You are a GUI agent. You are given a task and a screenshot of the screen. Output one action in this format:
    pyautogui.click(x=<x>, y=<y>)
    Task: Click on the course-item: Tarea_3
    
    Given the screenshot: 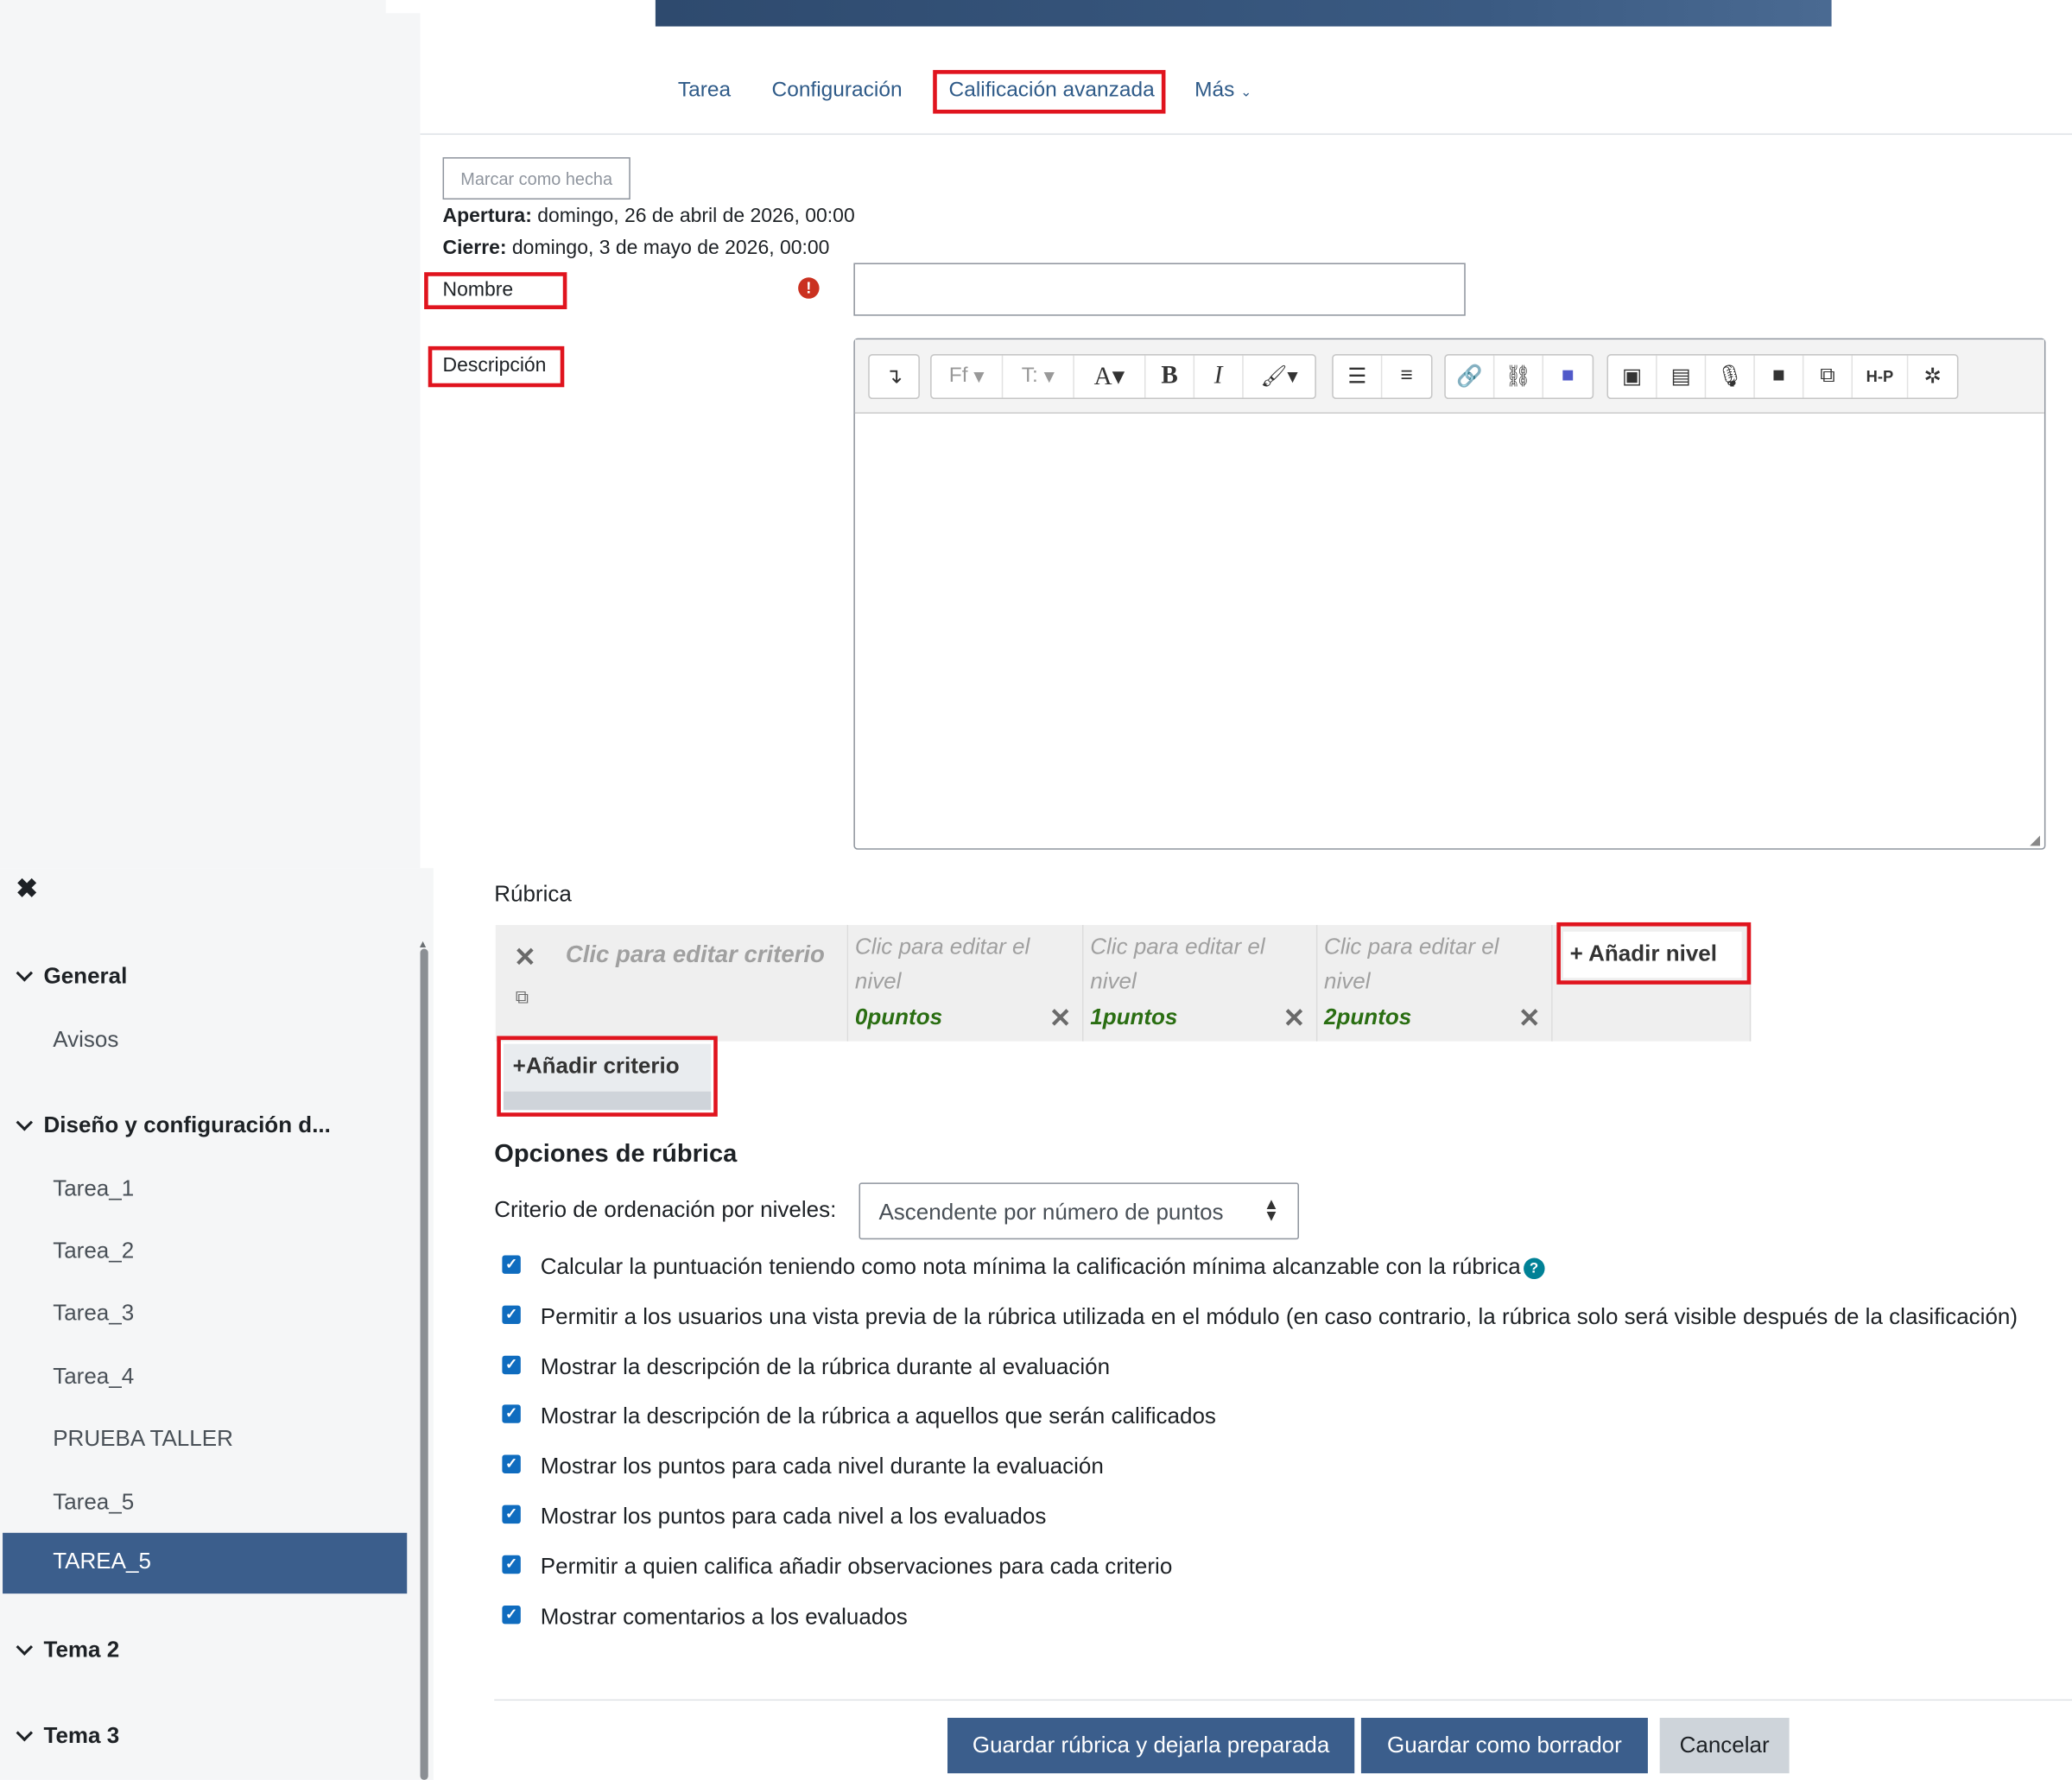 What is the action you would take?
    pyautogui.click(x=93, y=1314)
    